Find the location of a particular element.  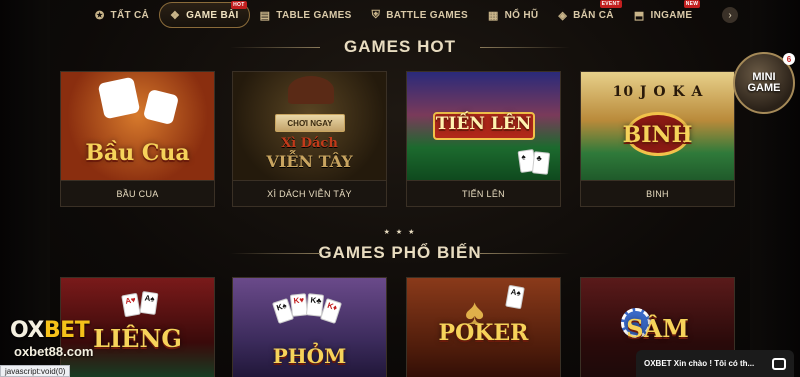

game-card-label: XÌ DÁCH VIỄN TÂY is located at coordinates (309, 193).